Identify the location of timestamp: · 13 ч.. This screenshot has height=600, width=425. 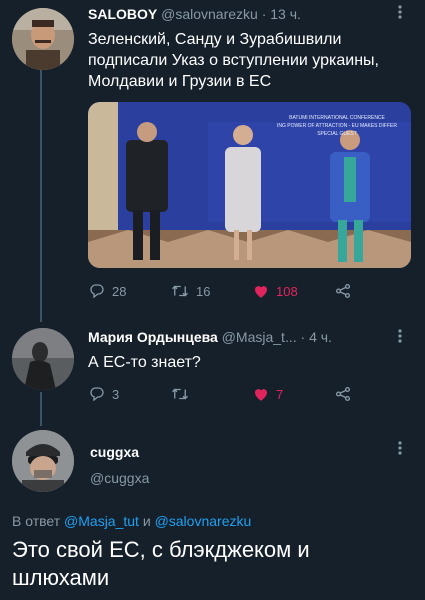
(281, 14).